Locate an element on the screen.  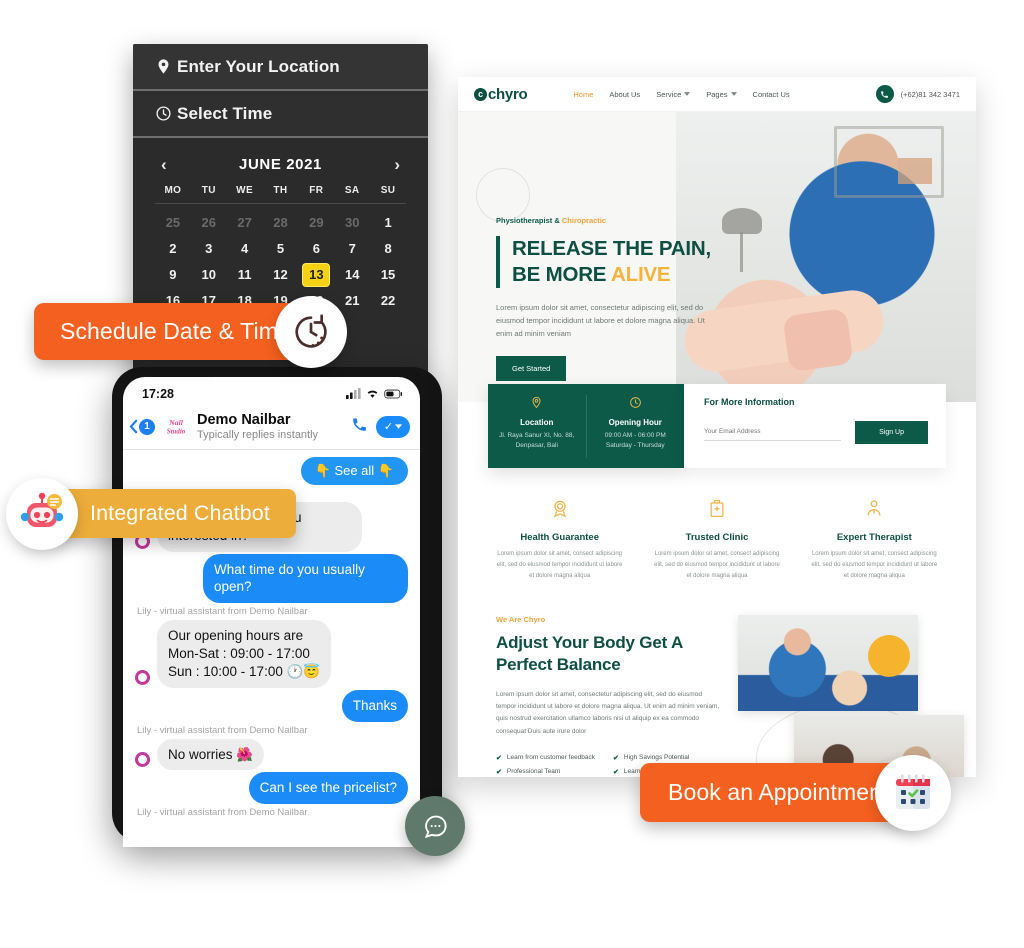
calendar-next-button: › is located at coordinates (397, 164).